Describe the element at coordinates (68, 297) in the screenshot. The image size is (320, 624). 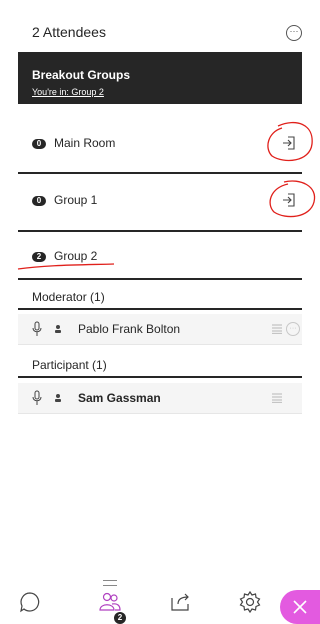
I see `moderator-label: Moderator (1)` at that location.